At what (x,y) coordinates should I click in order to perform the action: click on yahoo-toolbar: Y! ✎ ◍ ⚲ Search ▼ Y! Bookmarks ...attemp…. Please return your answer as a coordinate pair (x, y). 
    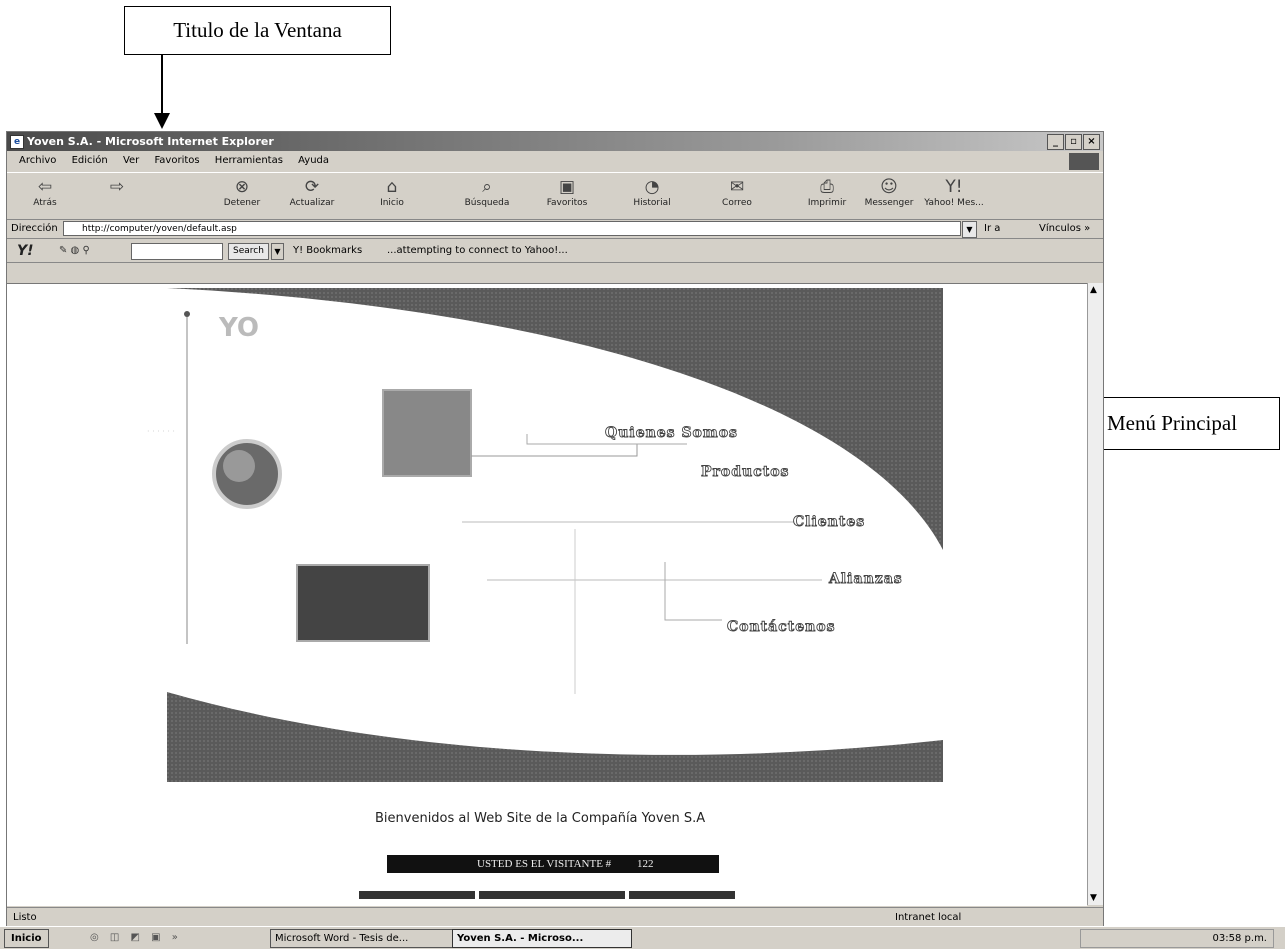
    Looking at the image, I should click on (555, 251).